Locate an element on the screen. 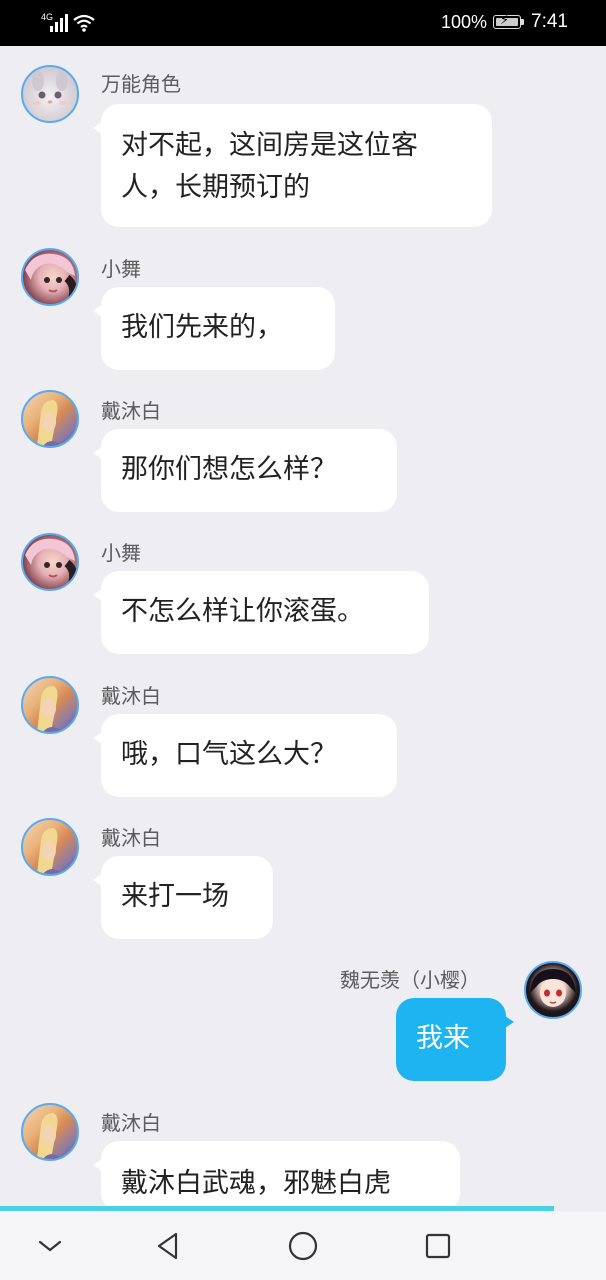  nav-recents-button is located at coordinates (438, 1245).